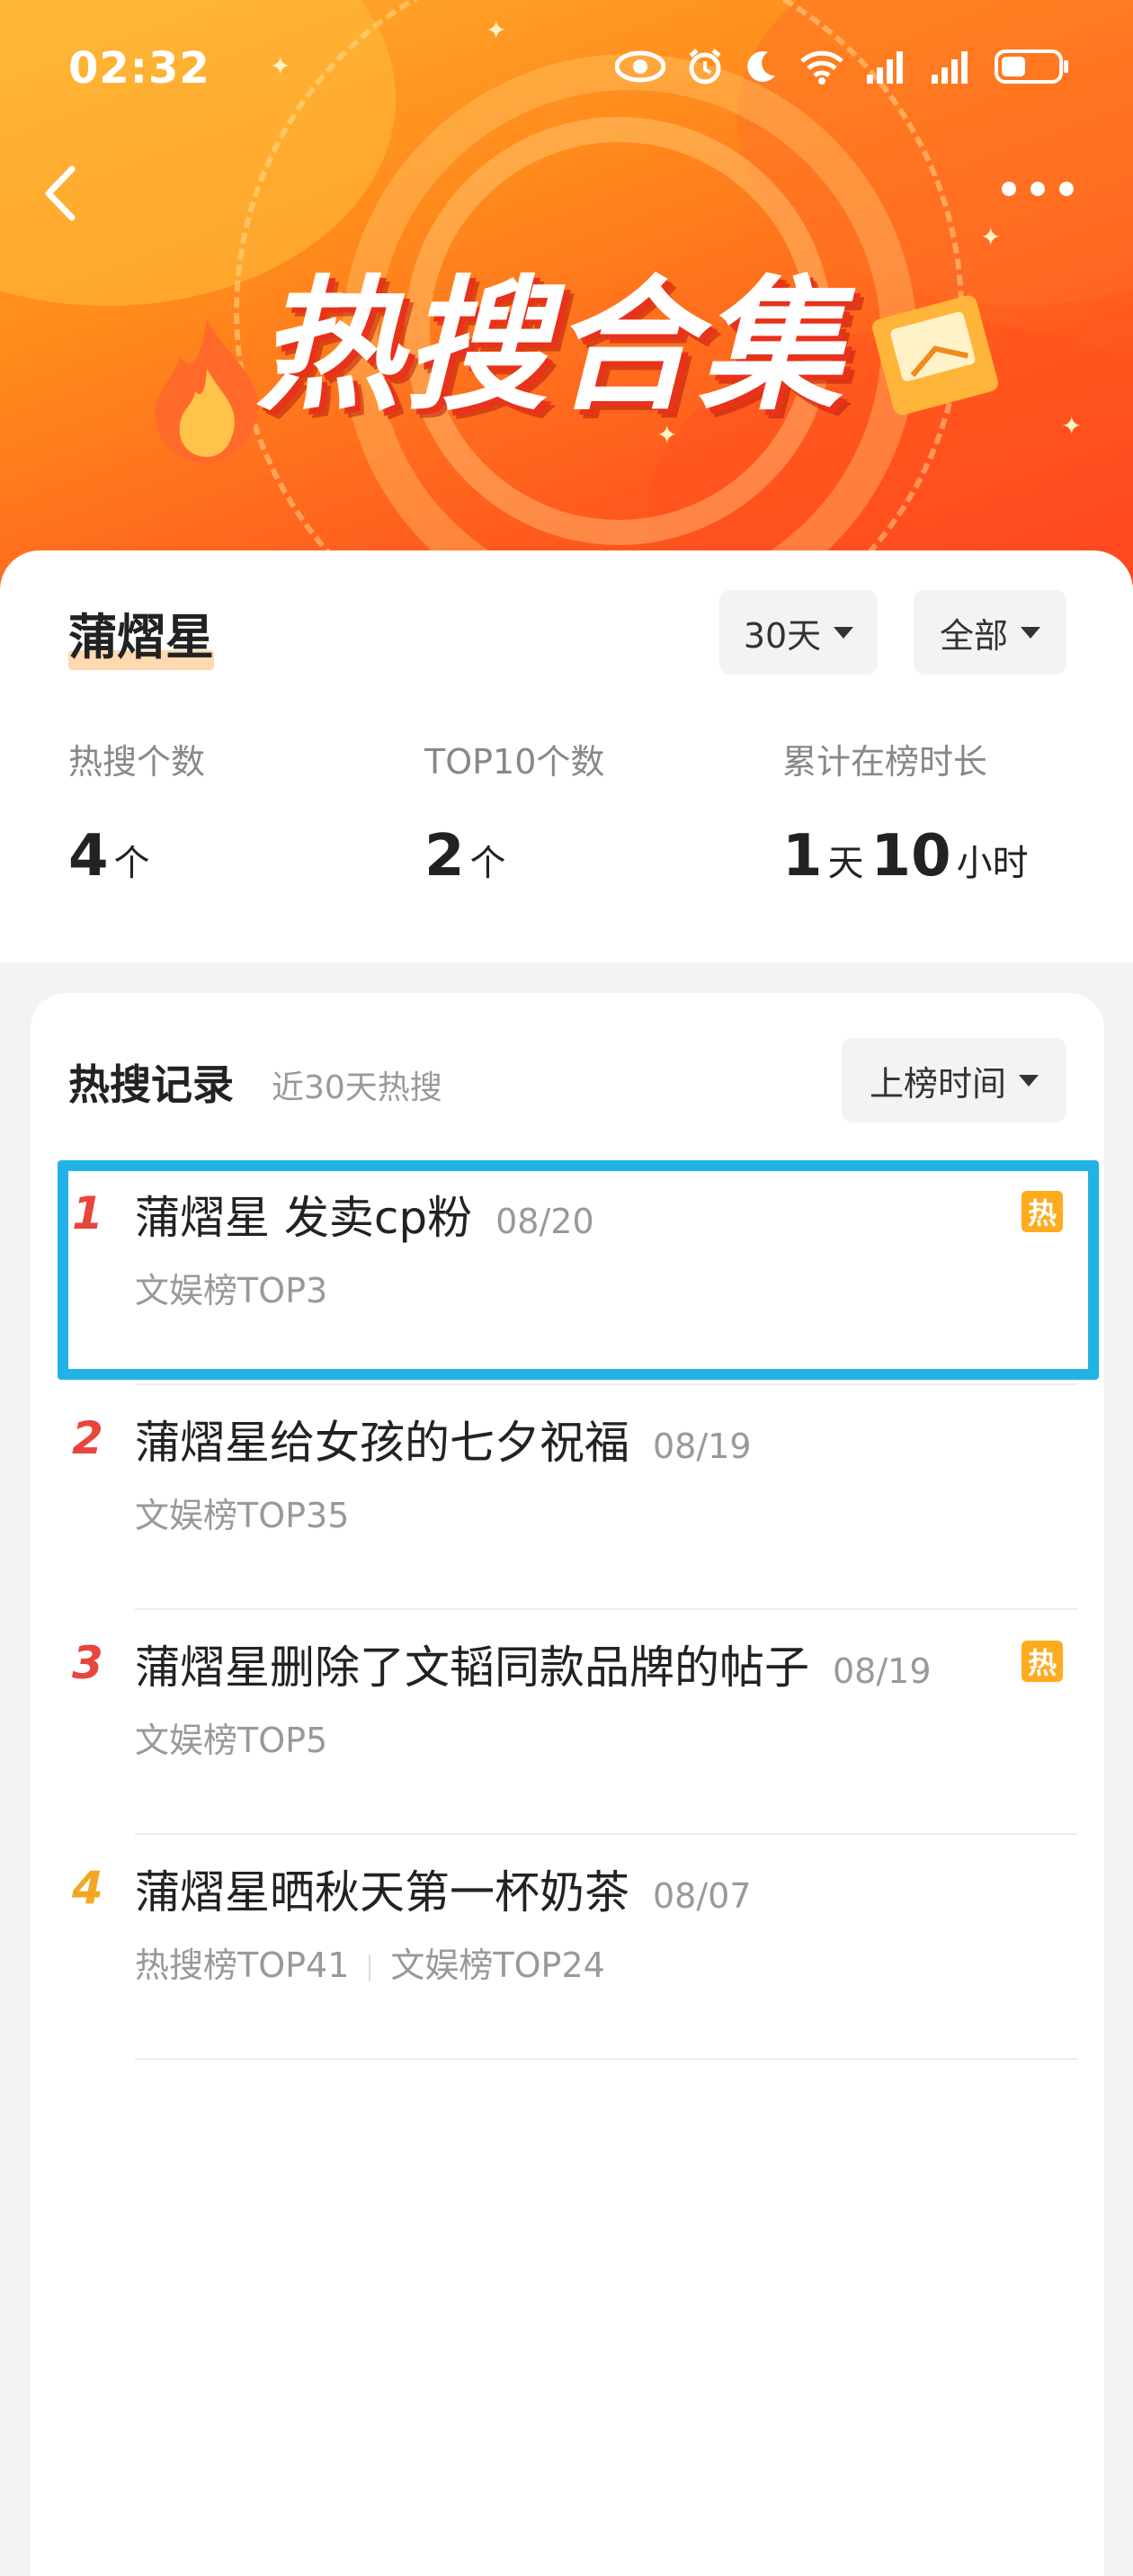 The width and height of the screenshot is (1133, 2576). I want to click on stat-label: 热搜个数, so click(137, 762).